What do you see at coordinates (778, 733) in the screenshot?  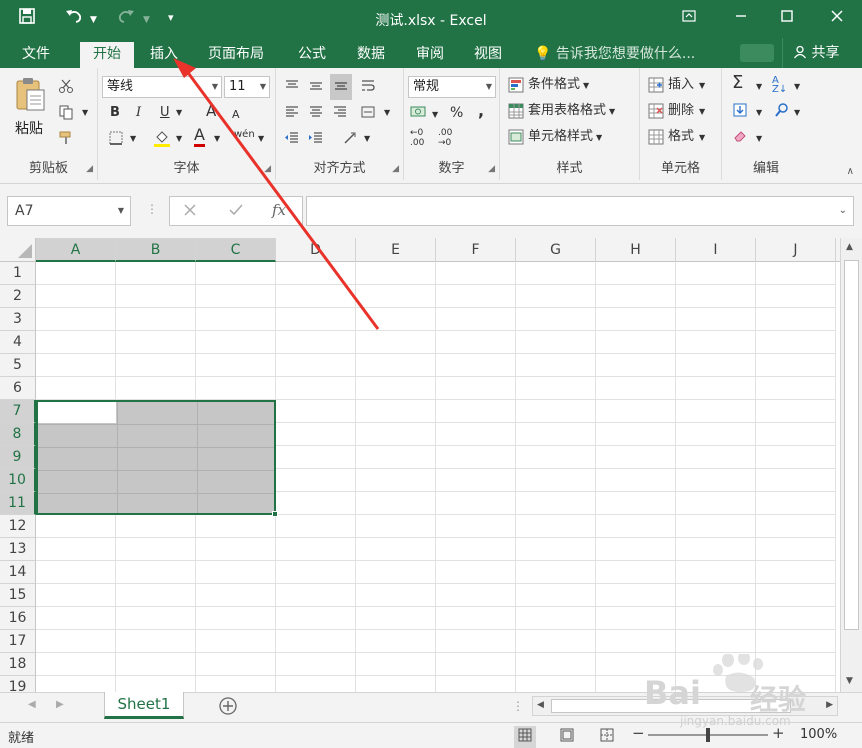 I see `zoom-in-icon: +` at bounding box center [778, 733].